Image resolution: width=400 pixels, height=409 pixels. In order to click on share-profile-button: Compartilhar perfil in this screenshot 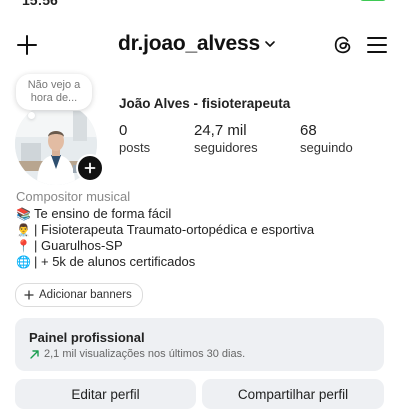, I will do `click(293, 394)`.